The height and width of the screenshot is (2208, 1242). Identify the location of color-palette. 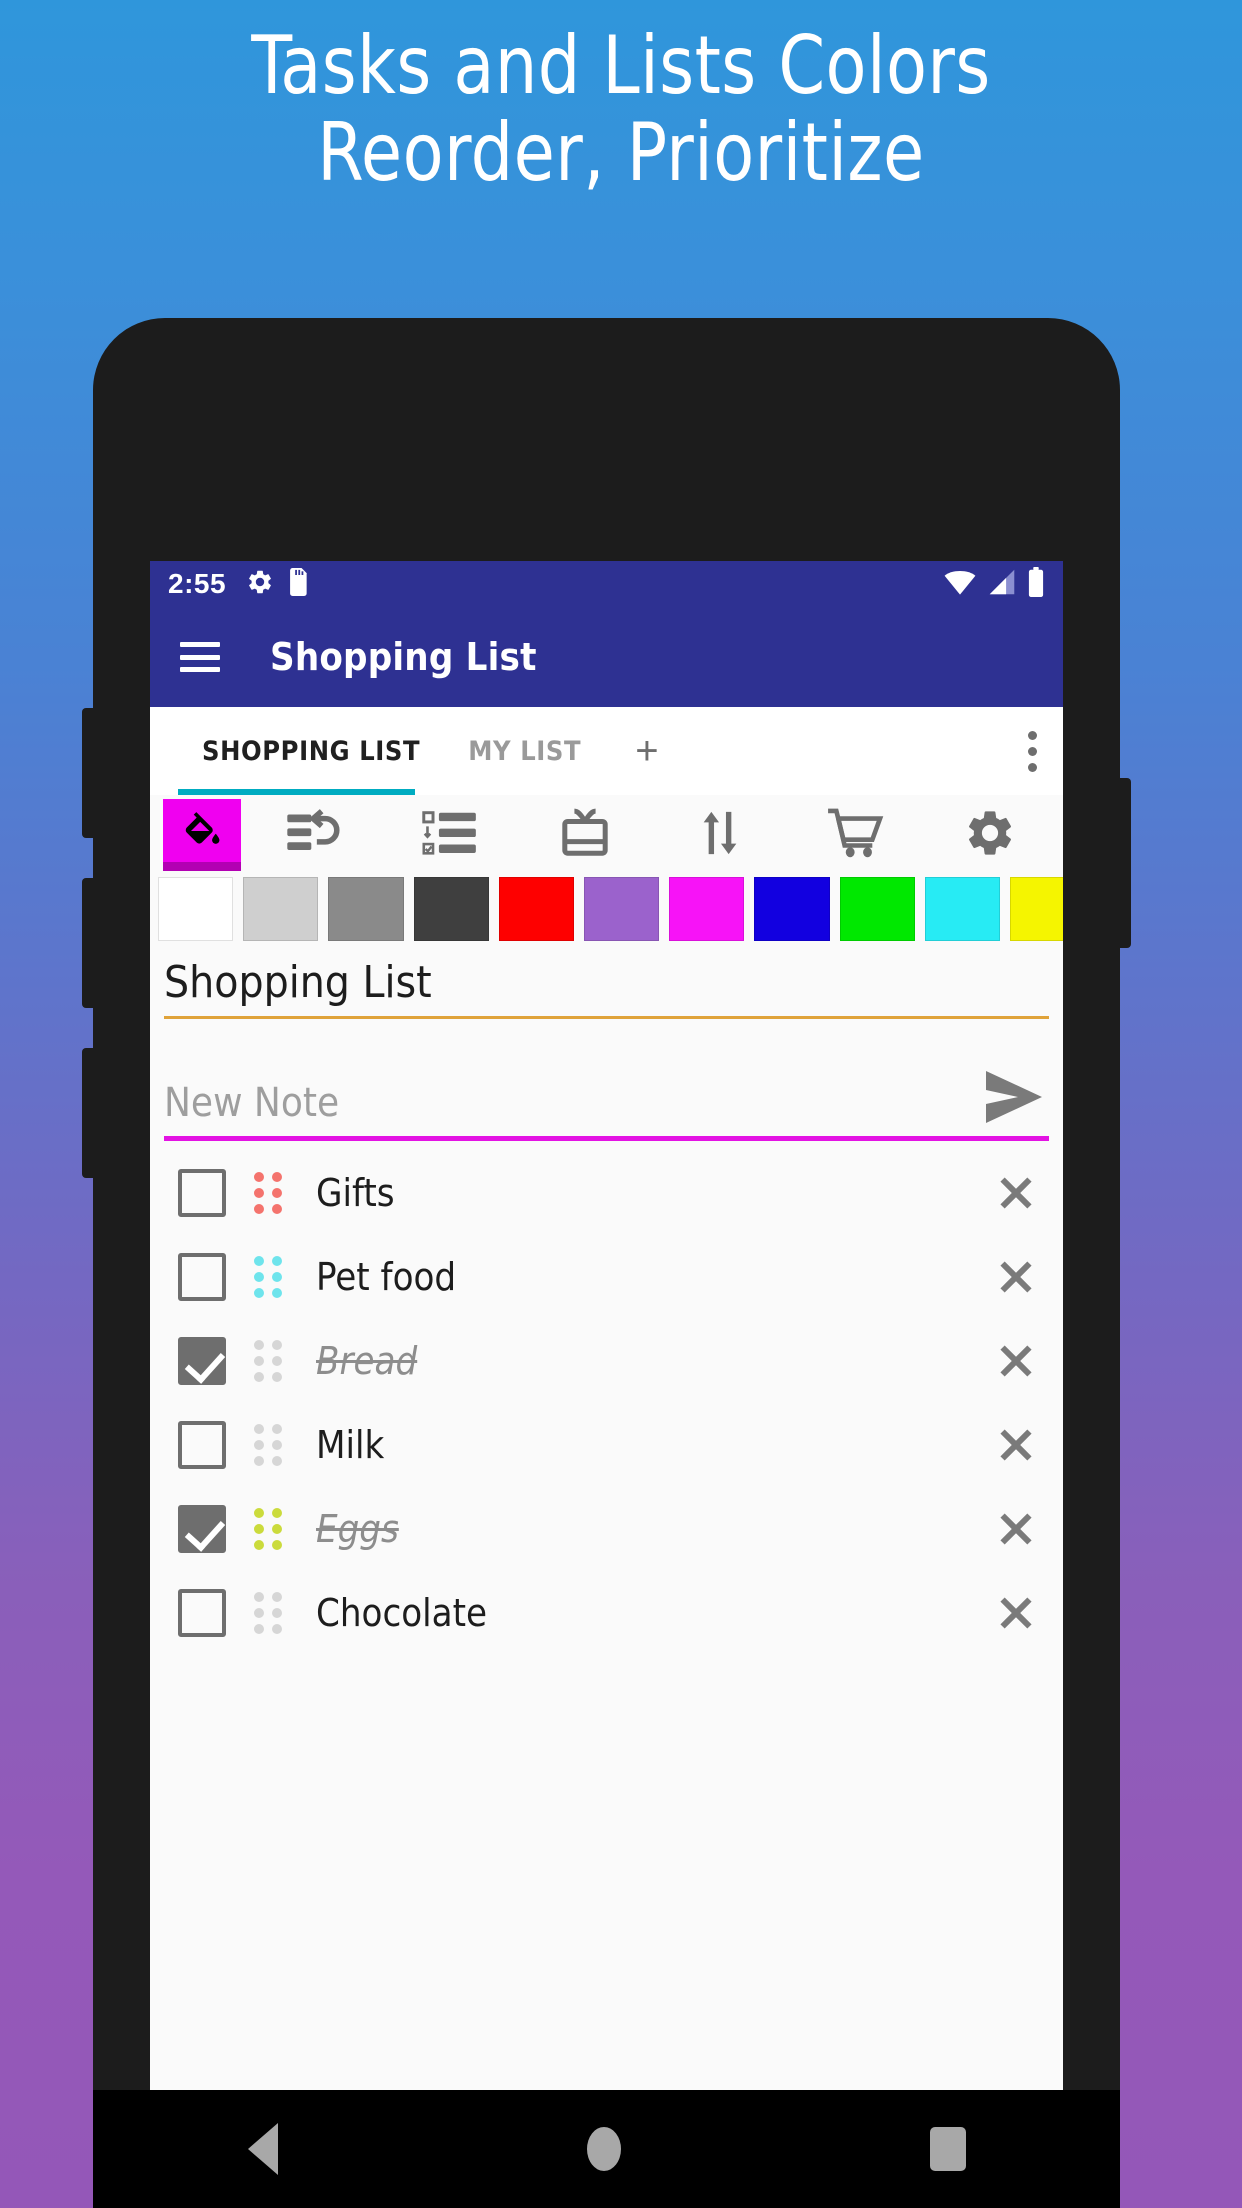
(606, 910).